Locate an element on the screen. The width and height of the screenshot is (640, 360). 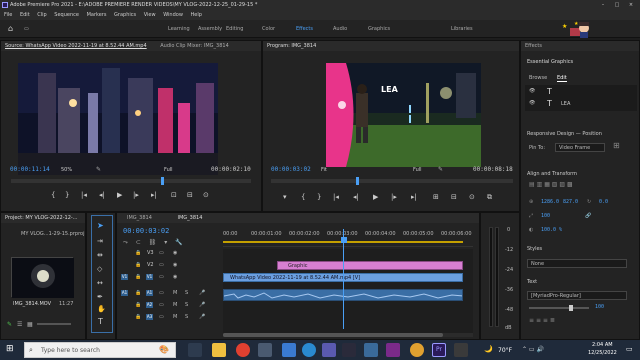
source-scrub-bar is located at coordinates (131, 181).